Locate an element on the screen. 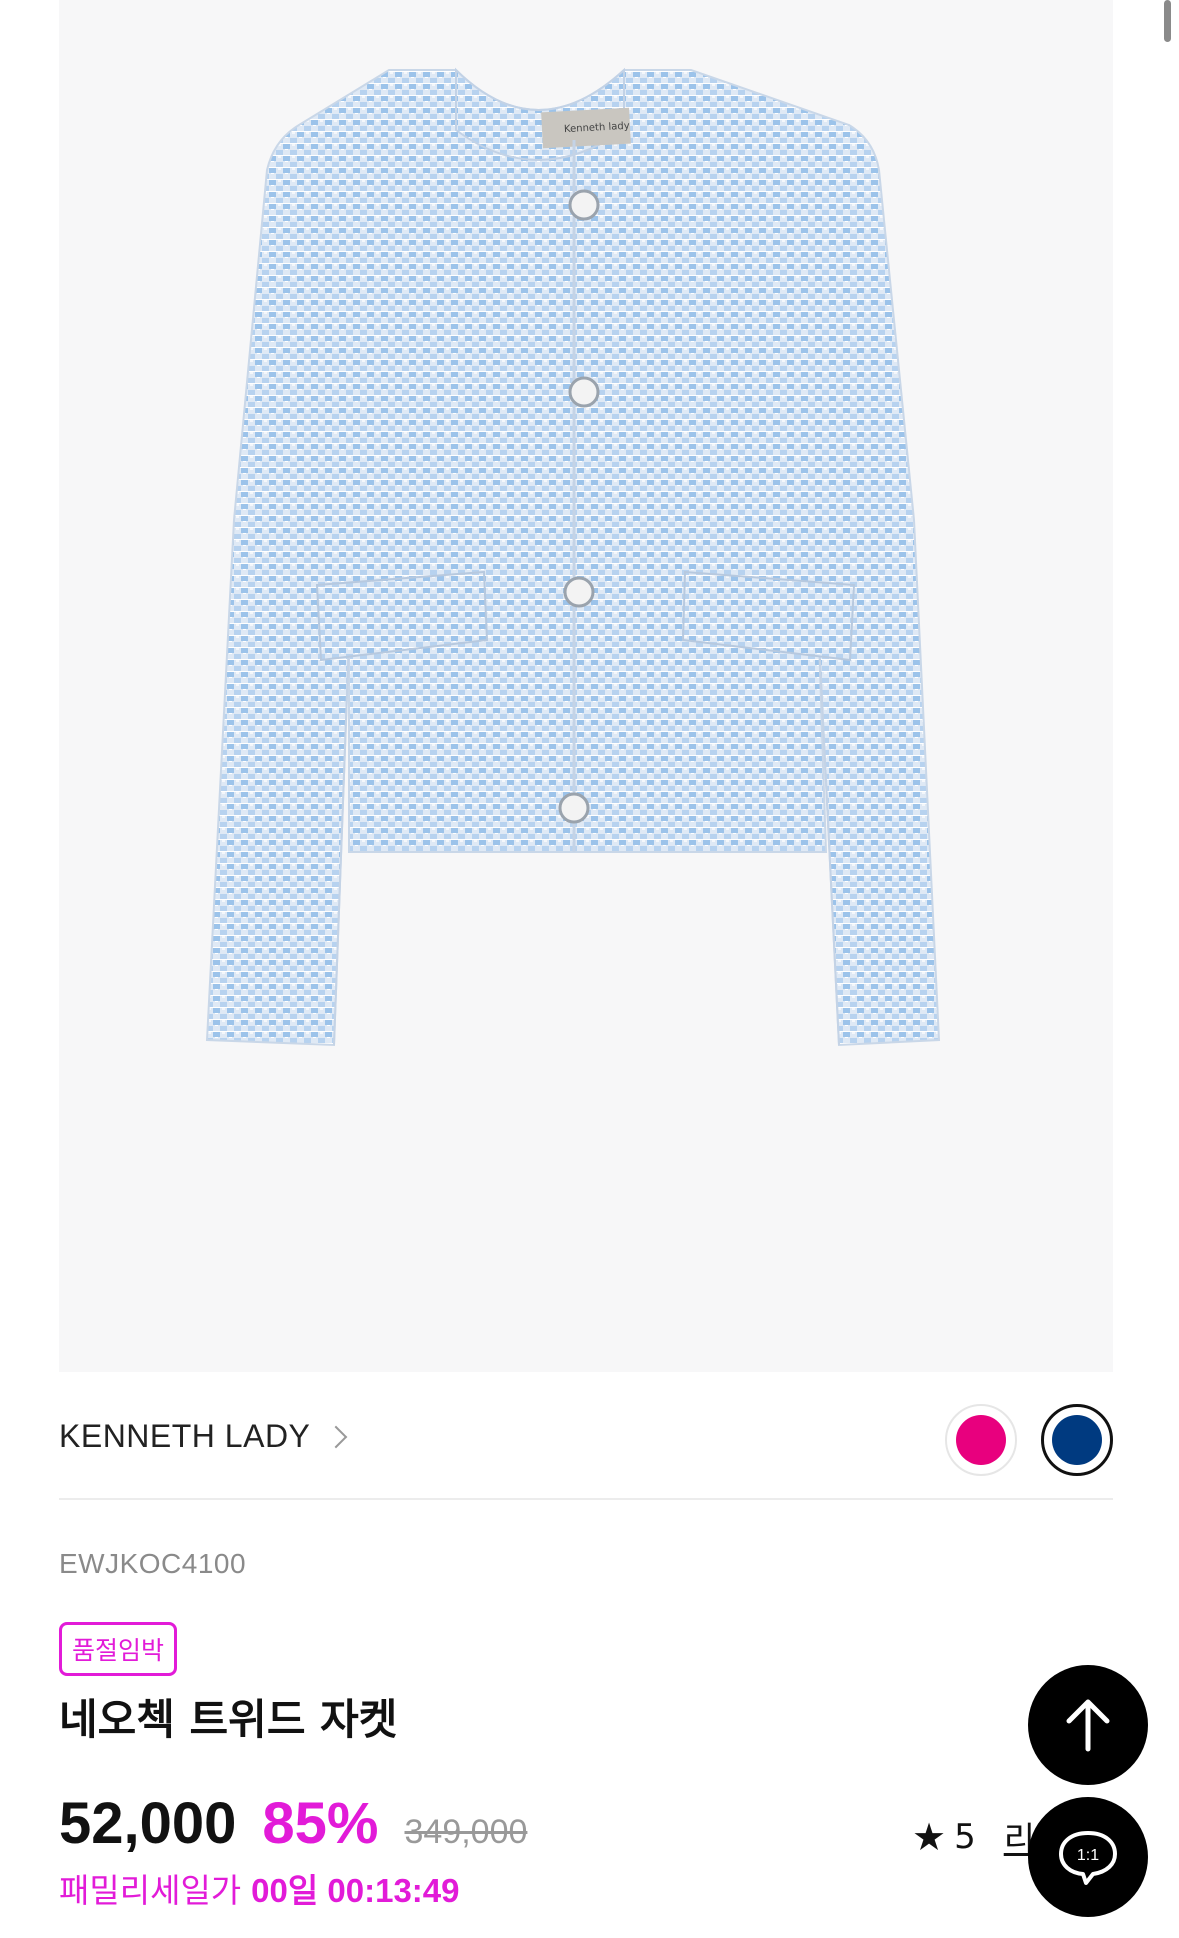 This screenshot has width=1179, height=1938. pink-dot is located at coordinates (981, 1440).